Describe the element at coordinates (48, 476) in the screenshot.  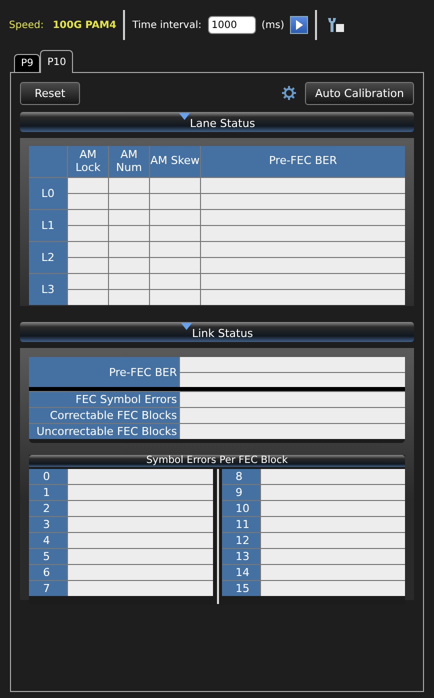
I see `row-header: 0` at that location.